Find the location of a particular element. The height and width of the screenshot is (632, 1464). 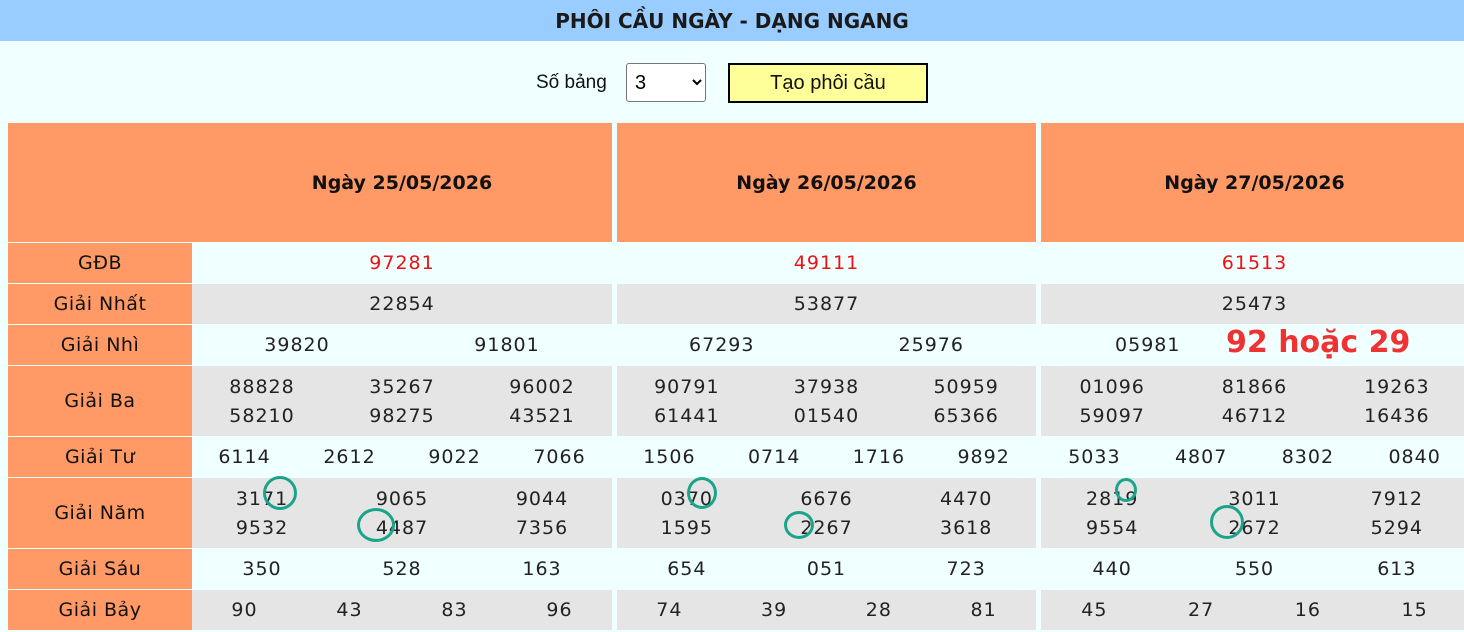

prize-number: 59097 is located at coordinates (1112, 415).